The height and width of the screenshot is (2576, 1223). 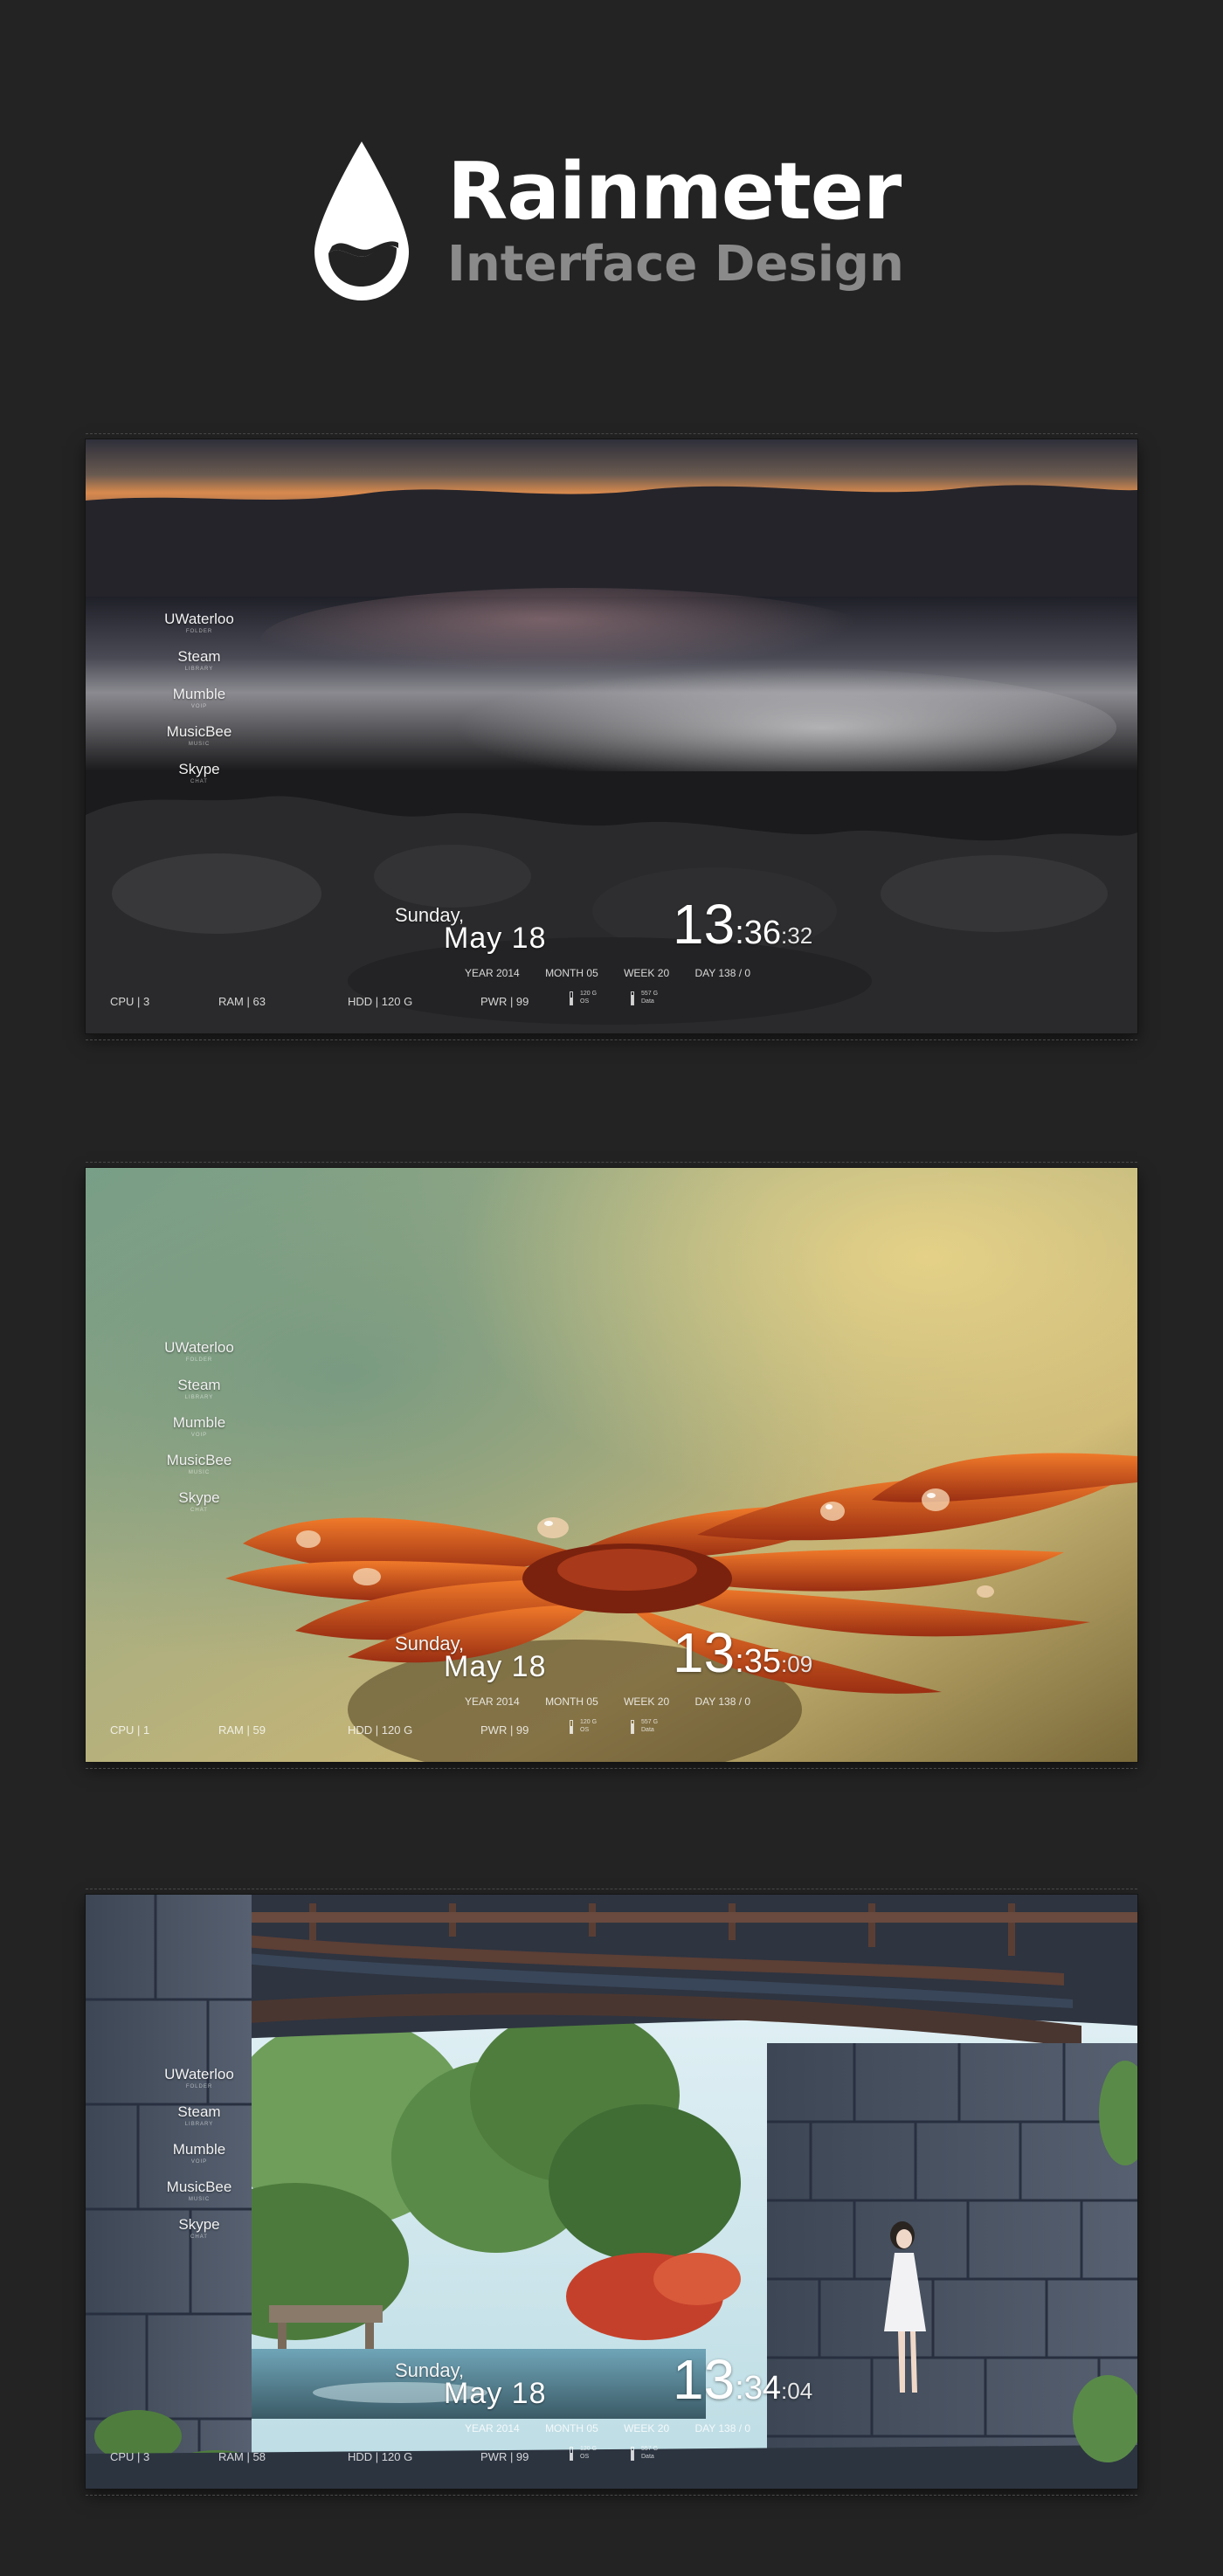 What do you see at coordinates (758, 2388) in the screenshot?
I see `clock-minute: :34` at bounding box center [758, 2388].